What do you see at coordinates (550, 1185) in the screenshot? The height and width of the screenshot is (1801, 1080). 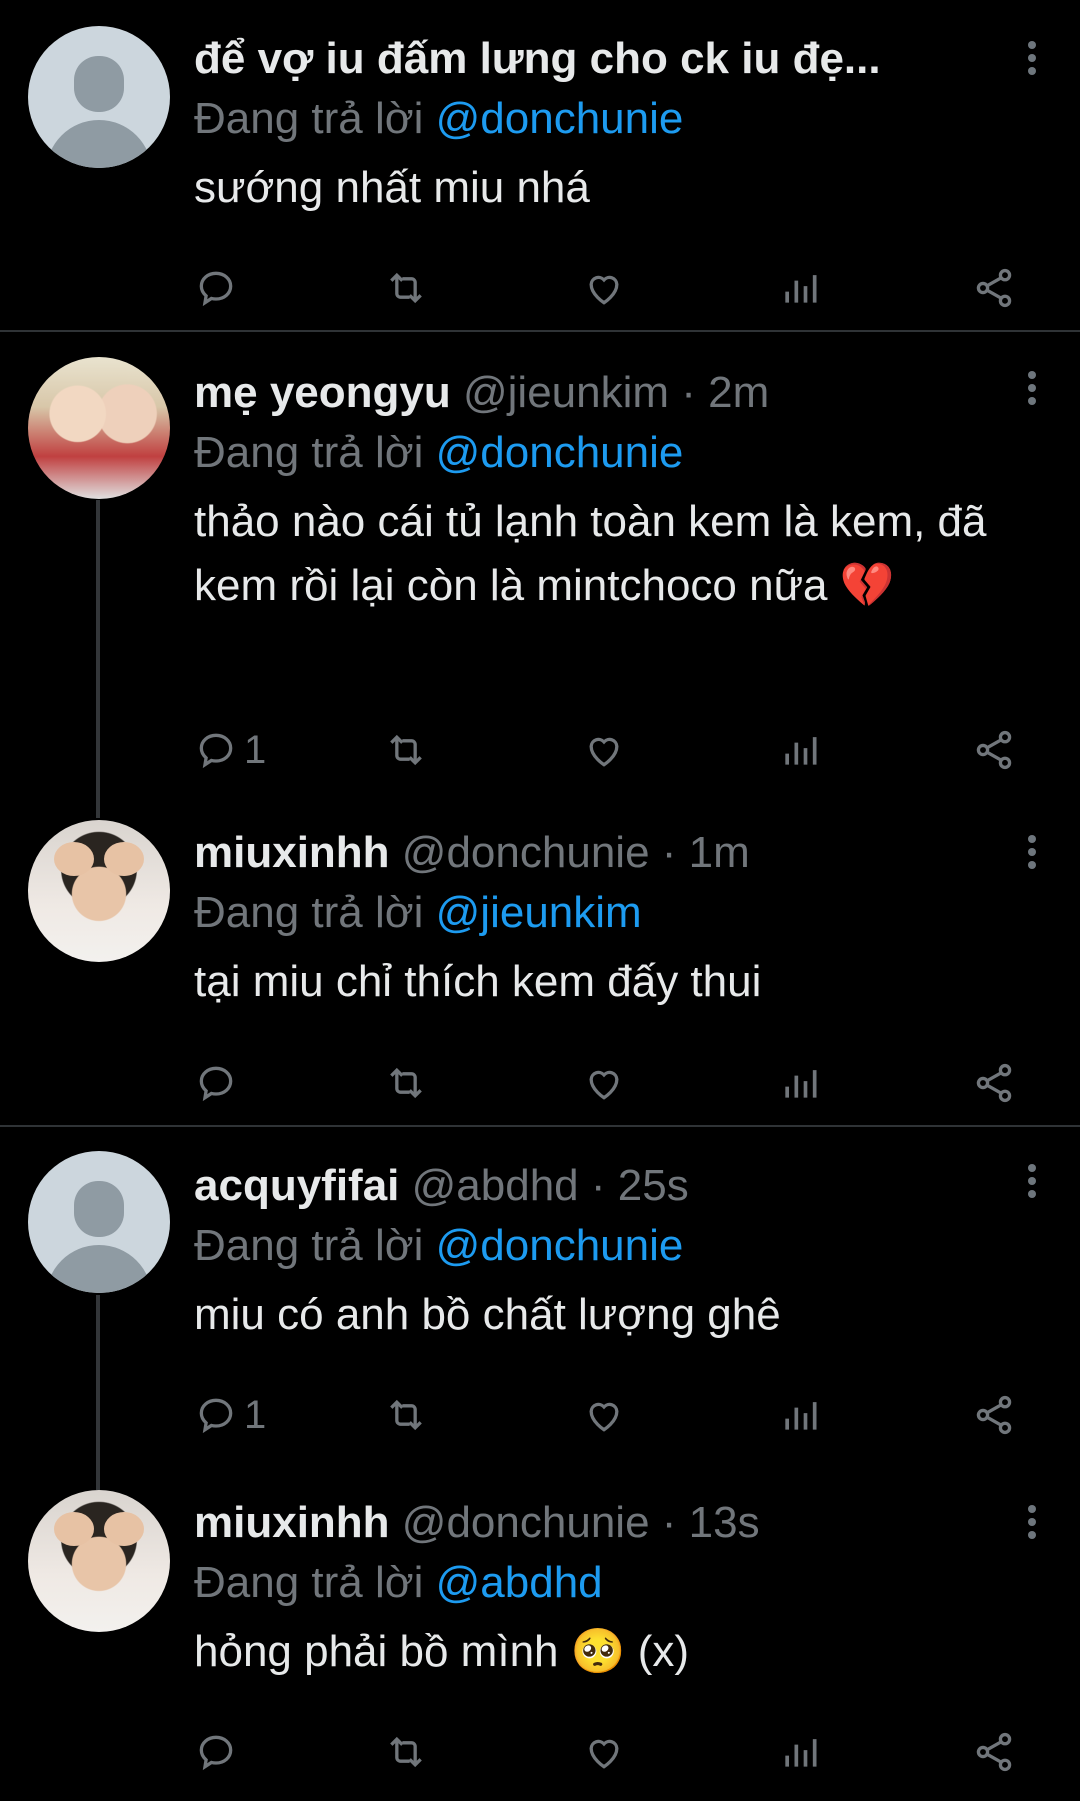 I see `handle-and-time: @abdhd · 25s` at bounding box center [550, 1185].